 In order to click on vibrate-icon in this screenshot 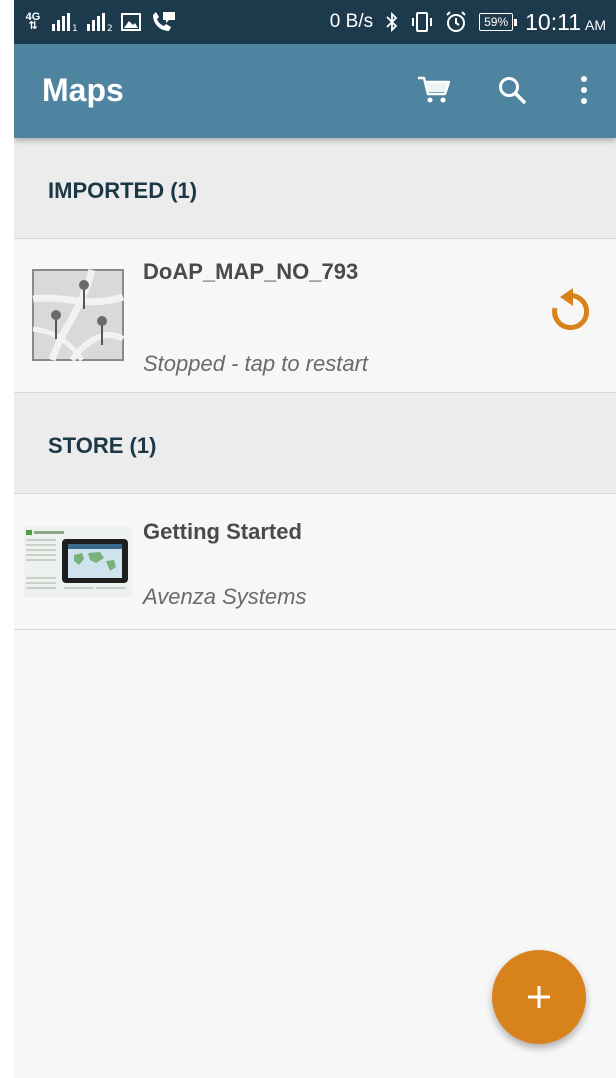, I will do `click(422, 22)`.